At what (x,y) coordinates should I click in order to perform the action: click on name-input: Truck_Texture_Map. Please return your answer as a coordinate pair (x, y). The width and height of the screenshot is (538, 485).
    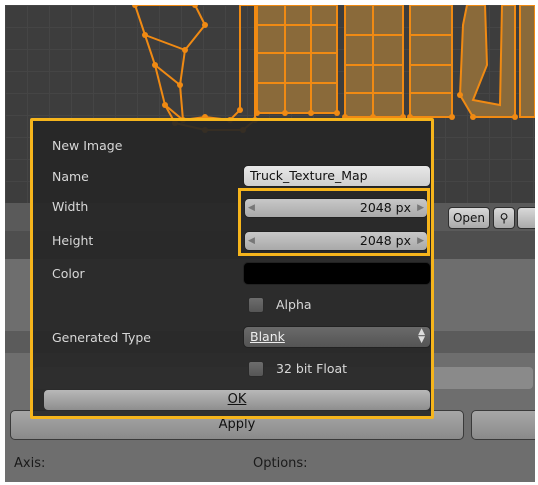
    Looking at the image, I should click on (337, 176).